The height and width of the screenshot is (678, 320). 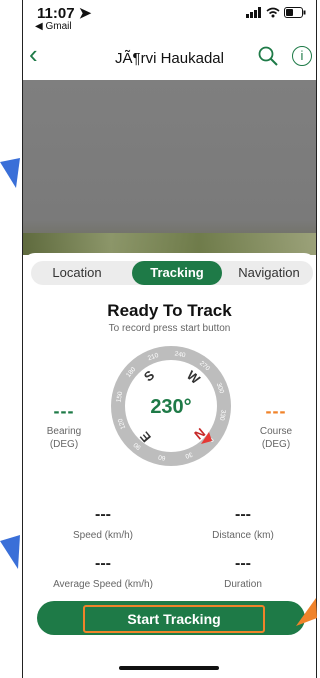 What do you see at coordinates (243, 584) in the screenshot?
I see `duration-label: Duration` at bounding box center [243, 584].